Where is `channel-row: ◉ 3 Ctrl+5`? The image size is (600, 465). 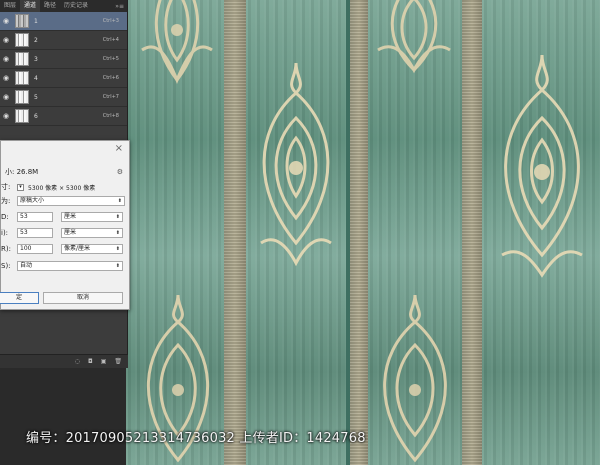 channel-row: ◉ 3 Ctrl+5 is located at coordinates (63, 59).